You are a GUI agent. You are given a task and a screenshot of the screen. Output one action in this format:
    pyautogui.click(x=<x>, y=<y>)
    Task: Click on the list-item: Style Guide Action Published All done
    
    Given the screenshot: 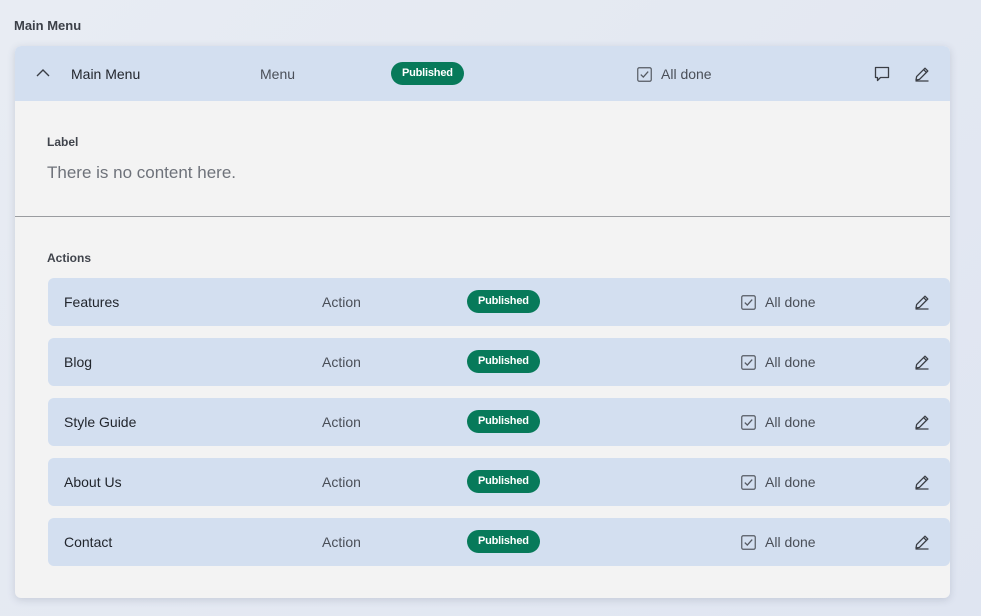 What is the action you would take?
    pyautogui.click(x=499, y=422)
    